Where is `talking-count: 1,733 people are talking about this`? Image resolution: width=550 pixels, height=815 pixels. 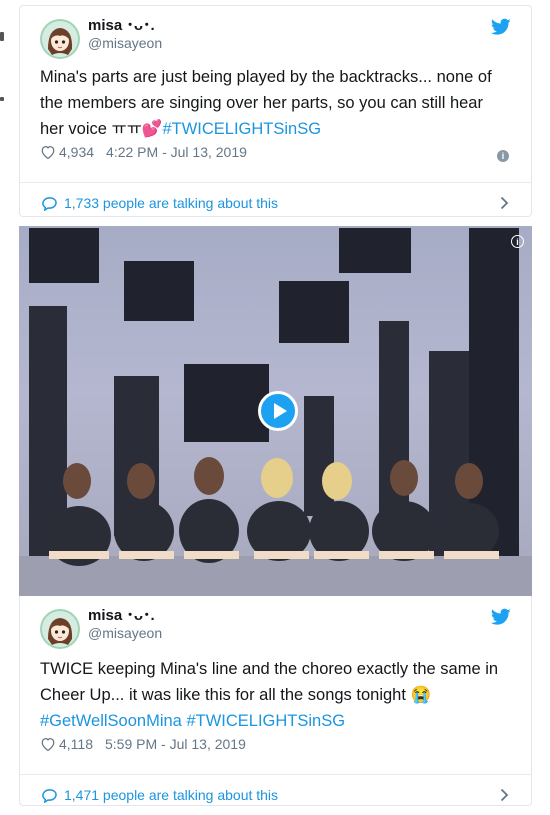
talking-count: 1,733 people are talking about this is located at coordinates (171, 203).